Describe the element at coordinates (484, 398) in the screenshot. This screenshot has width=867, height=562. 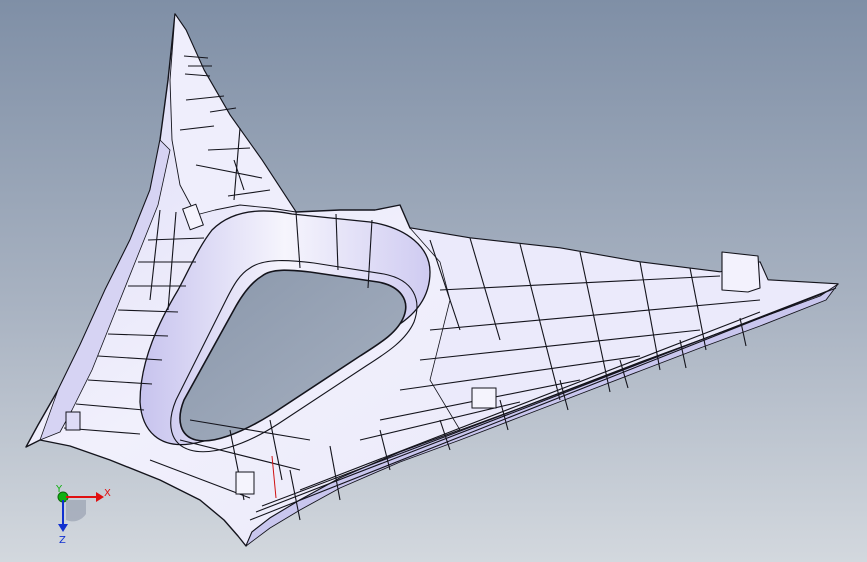
I see `clip-right` at that location.